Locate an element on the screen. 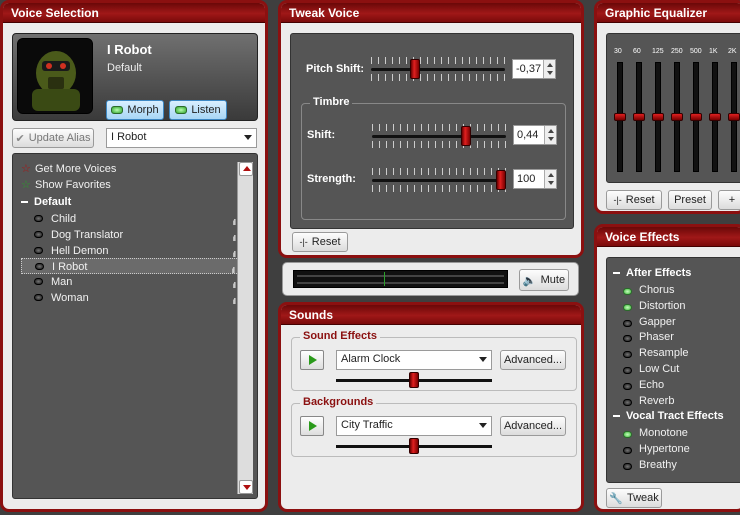  voice-list-item: I Robot ıll is located at coordinates (131, 266).